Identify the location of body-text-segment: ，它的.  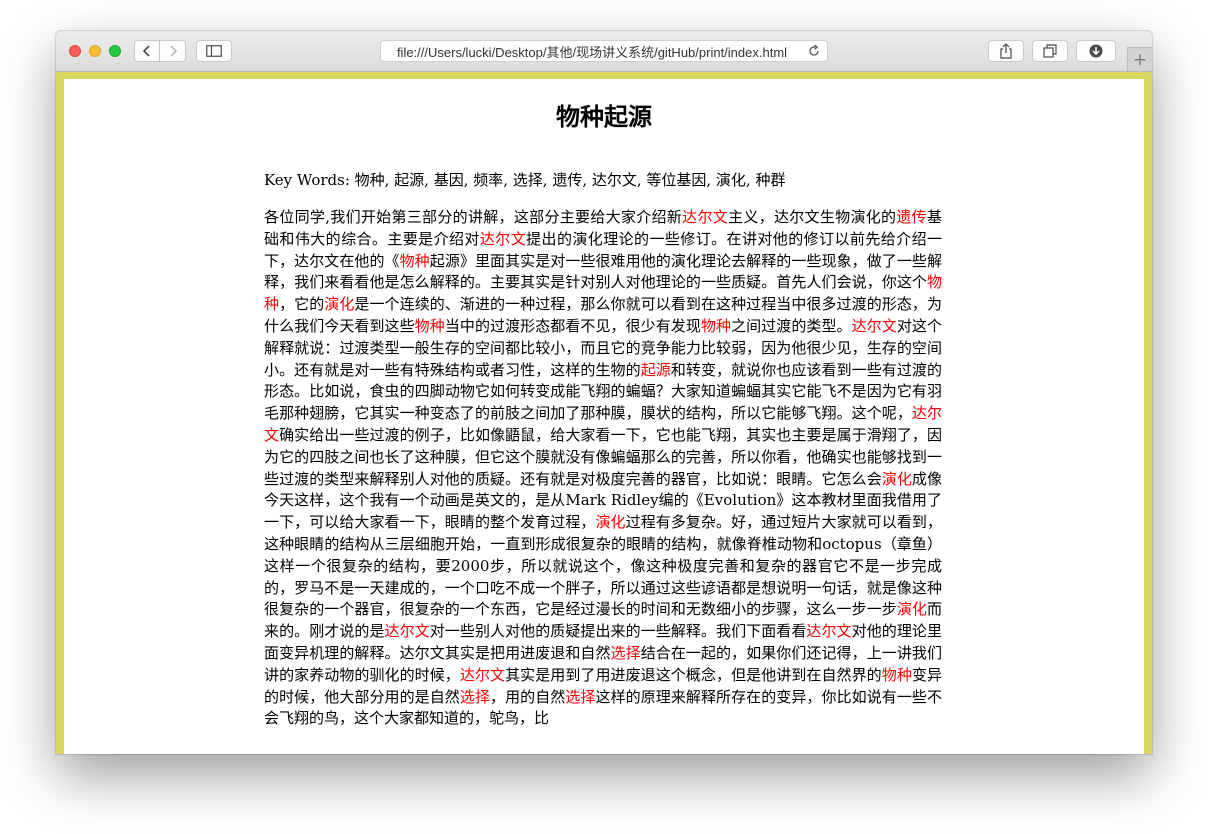
(302, 304).